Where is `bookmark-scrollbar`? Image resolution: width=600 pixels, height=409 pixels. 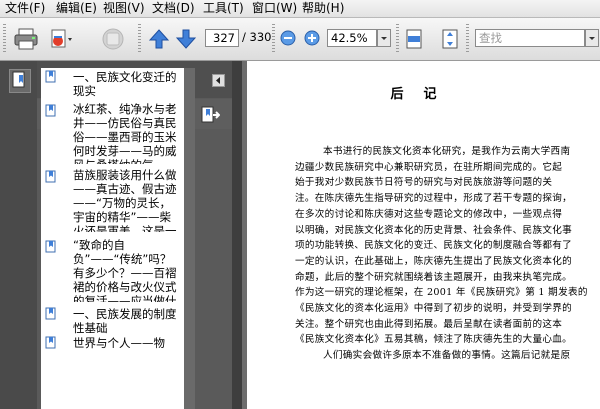 bookmark-scrollbar is located at coordinates (189, 238).